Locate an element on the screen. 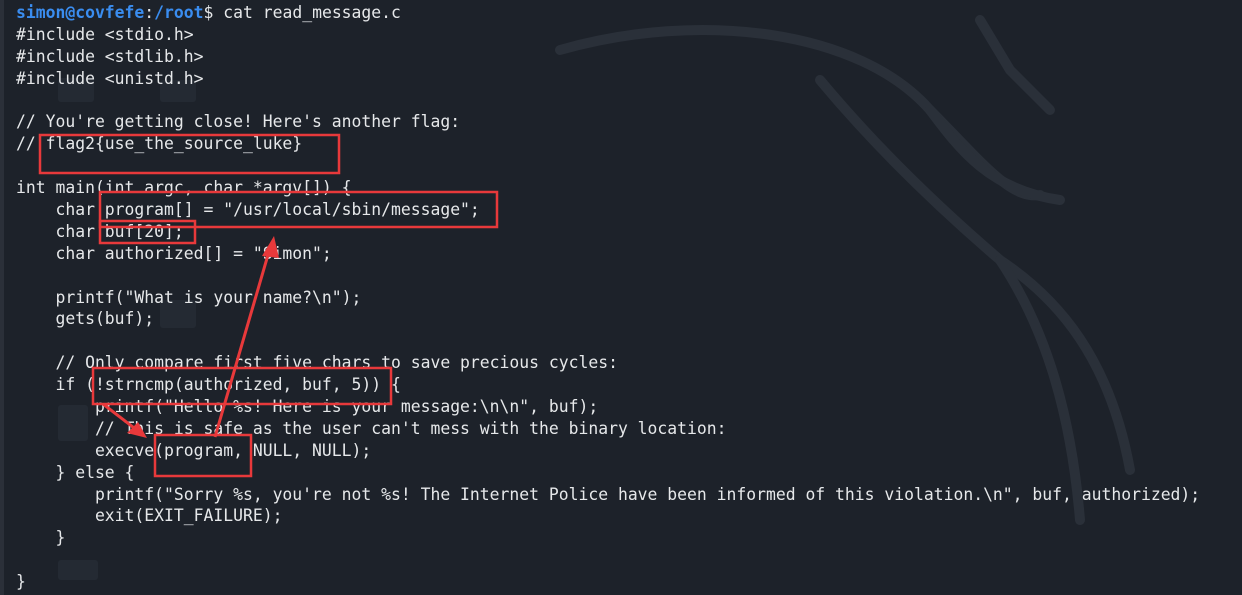  prompt-user-host: simon@covfefe is located at coordinates (80, 12).